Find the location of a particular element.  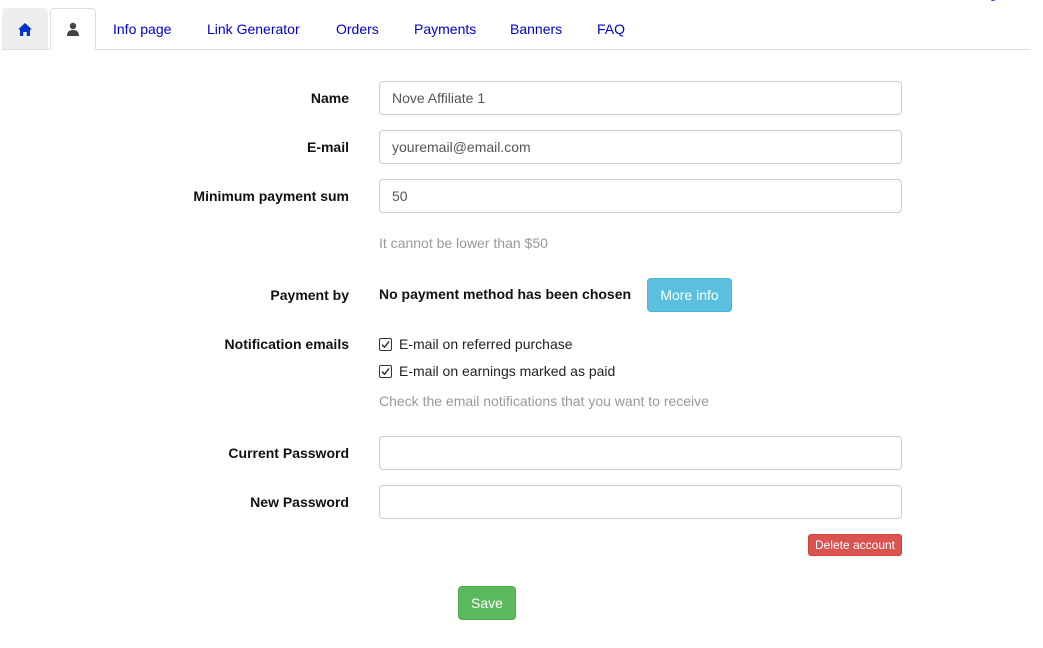

min-payment-help: It cannot be lower than $50 is located at coordinates (463, 243).